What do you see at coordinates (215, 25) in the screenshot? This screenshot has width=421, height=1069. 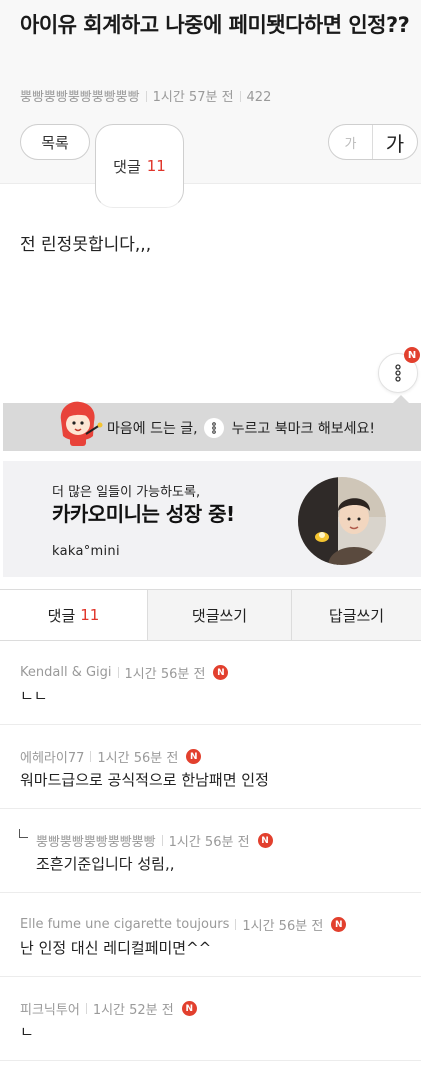 I see `post-title: 아이유 회계하고 나중에 페미됏다하면 인정??` at bounding box center [215, 25].